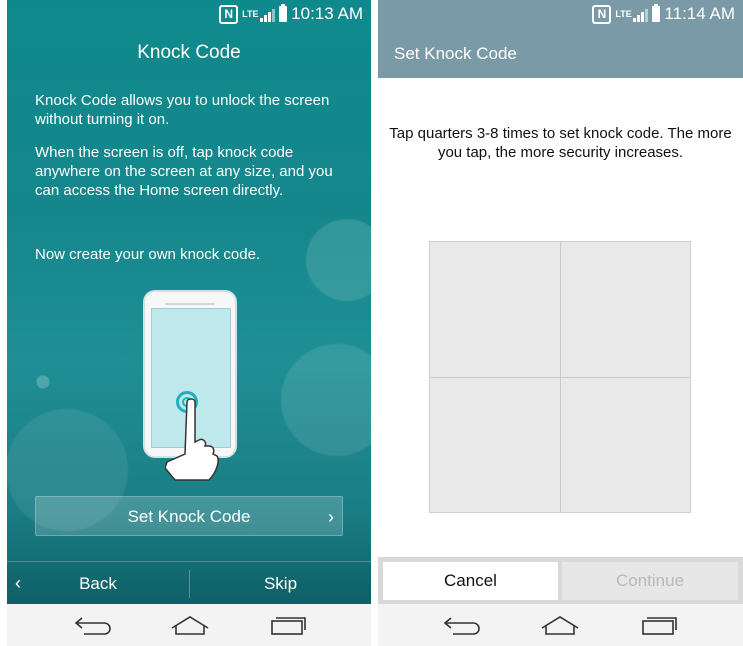 Image resolution: width=743 pixels, height=646 pixels. I want to click on bottom-actions: ‹ Back Skip, so click(189, 583).